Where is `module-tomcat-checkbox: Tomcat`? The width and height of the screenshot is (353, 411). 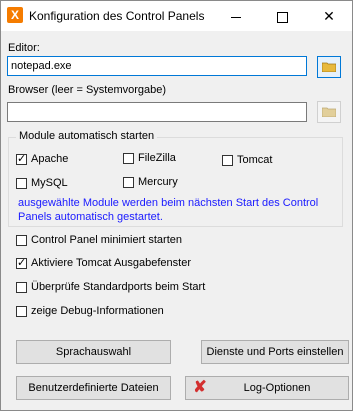 module-tomcat-checkbox: Tomcat is located at coordinates (247, 160).